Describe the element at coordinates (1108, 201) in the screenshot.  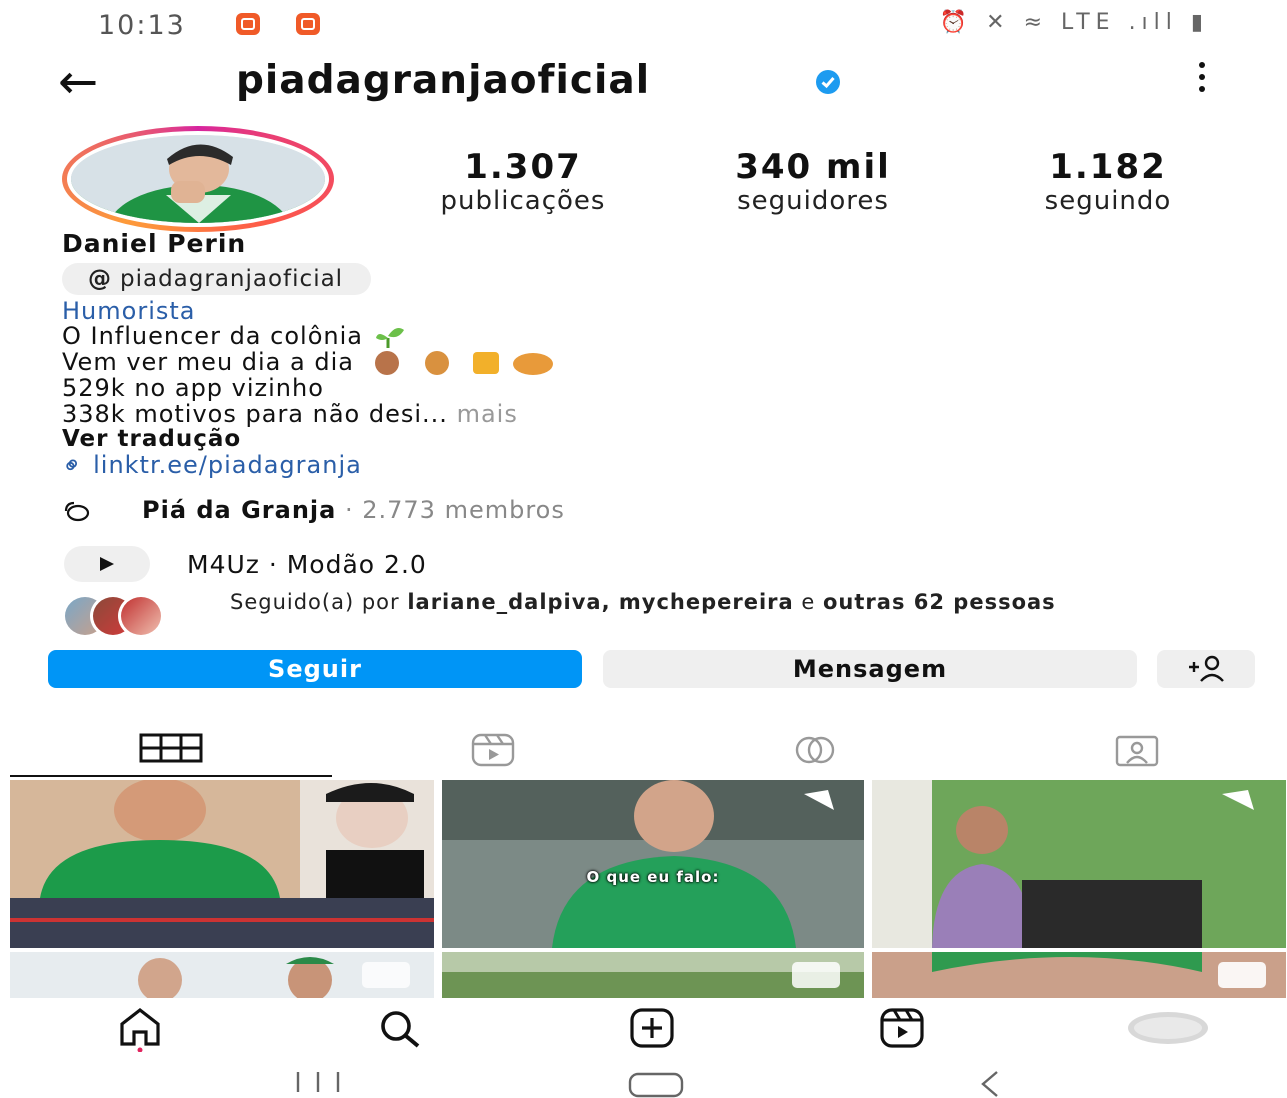
I see `following-label: seguindo` at that location.